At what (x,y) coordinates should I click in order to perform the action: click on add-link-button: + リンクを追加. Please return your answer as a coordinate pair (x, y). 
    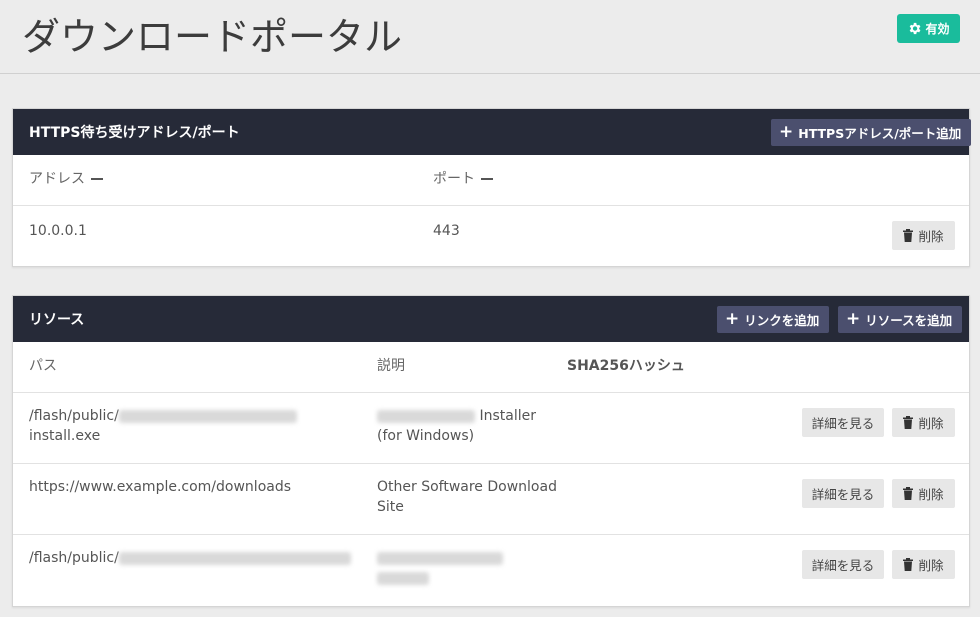
    Looking at the image, I should click on (773, 319).